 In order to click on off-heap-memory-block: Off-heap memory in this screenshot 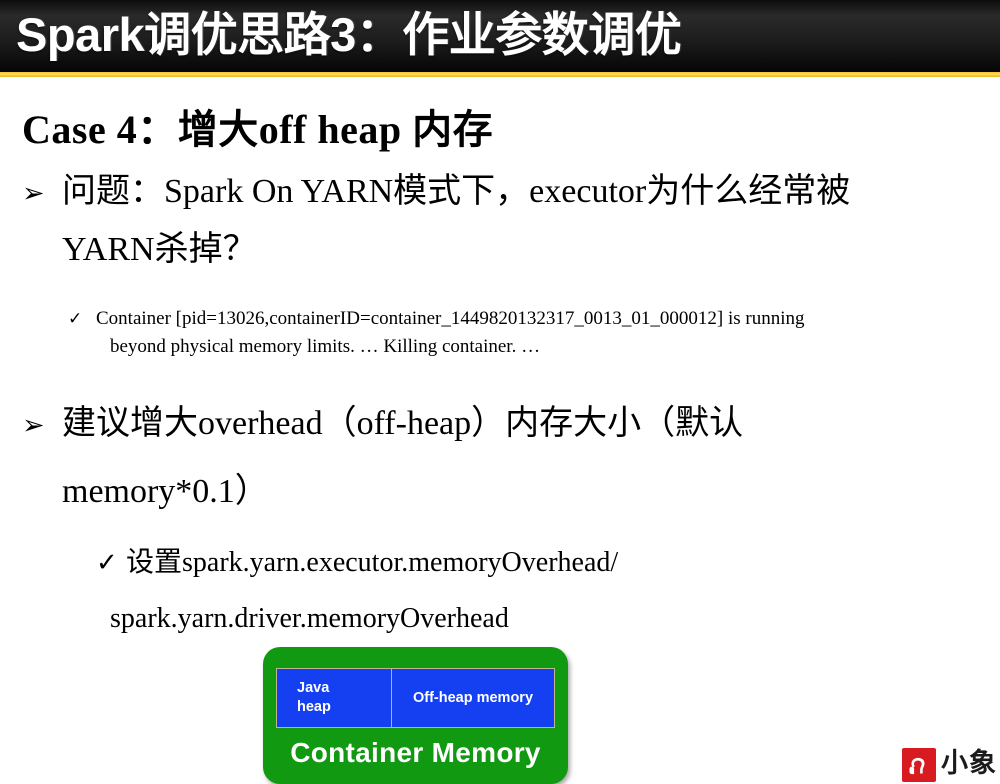, I will do `click(473, 698)`.